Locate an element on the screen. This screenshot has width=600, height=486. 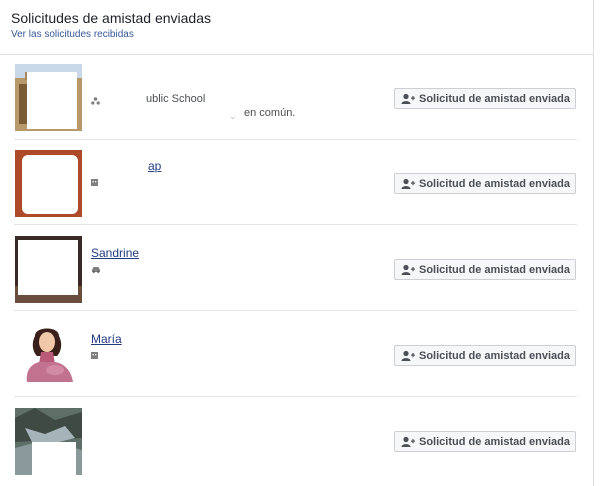
group-icon is located at coordinates (95, 102).